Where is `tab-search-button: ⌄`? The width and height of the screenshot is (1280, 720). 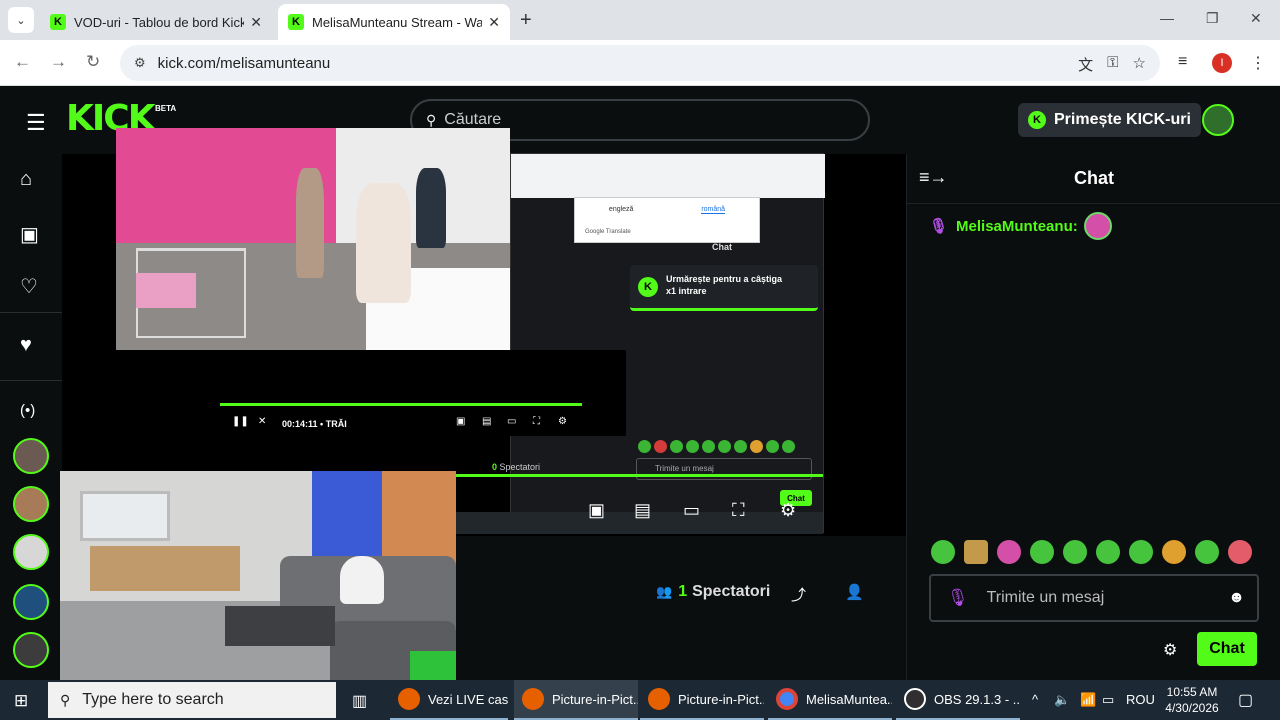
tab-search-button: ⌄ is located at coordinates (21, 20).